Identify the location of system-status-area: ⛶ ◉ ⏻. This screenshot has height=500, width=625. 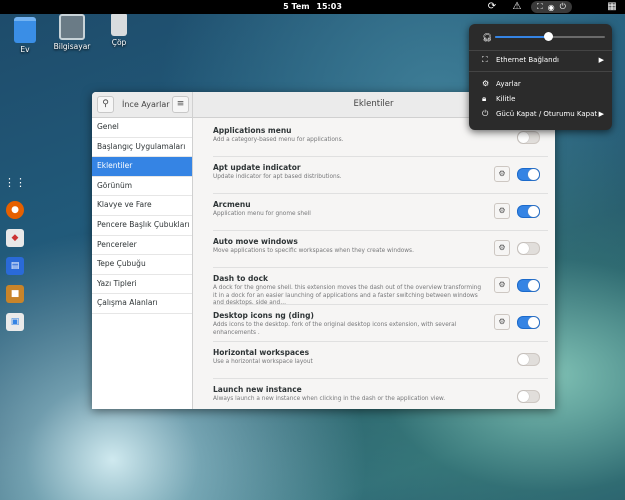
(551, 7).